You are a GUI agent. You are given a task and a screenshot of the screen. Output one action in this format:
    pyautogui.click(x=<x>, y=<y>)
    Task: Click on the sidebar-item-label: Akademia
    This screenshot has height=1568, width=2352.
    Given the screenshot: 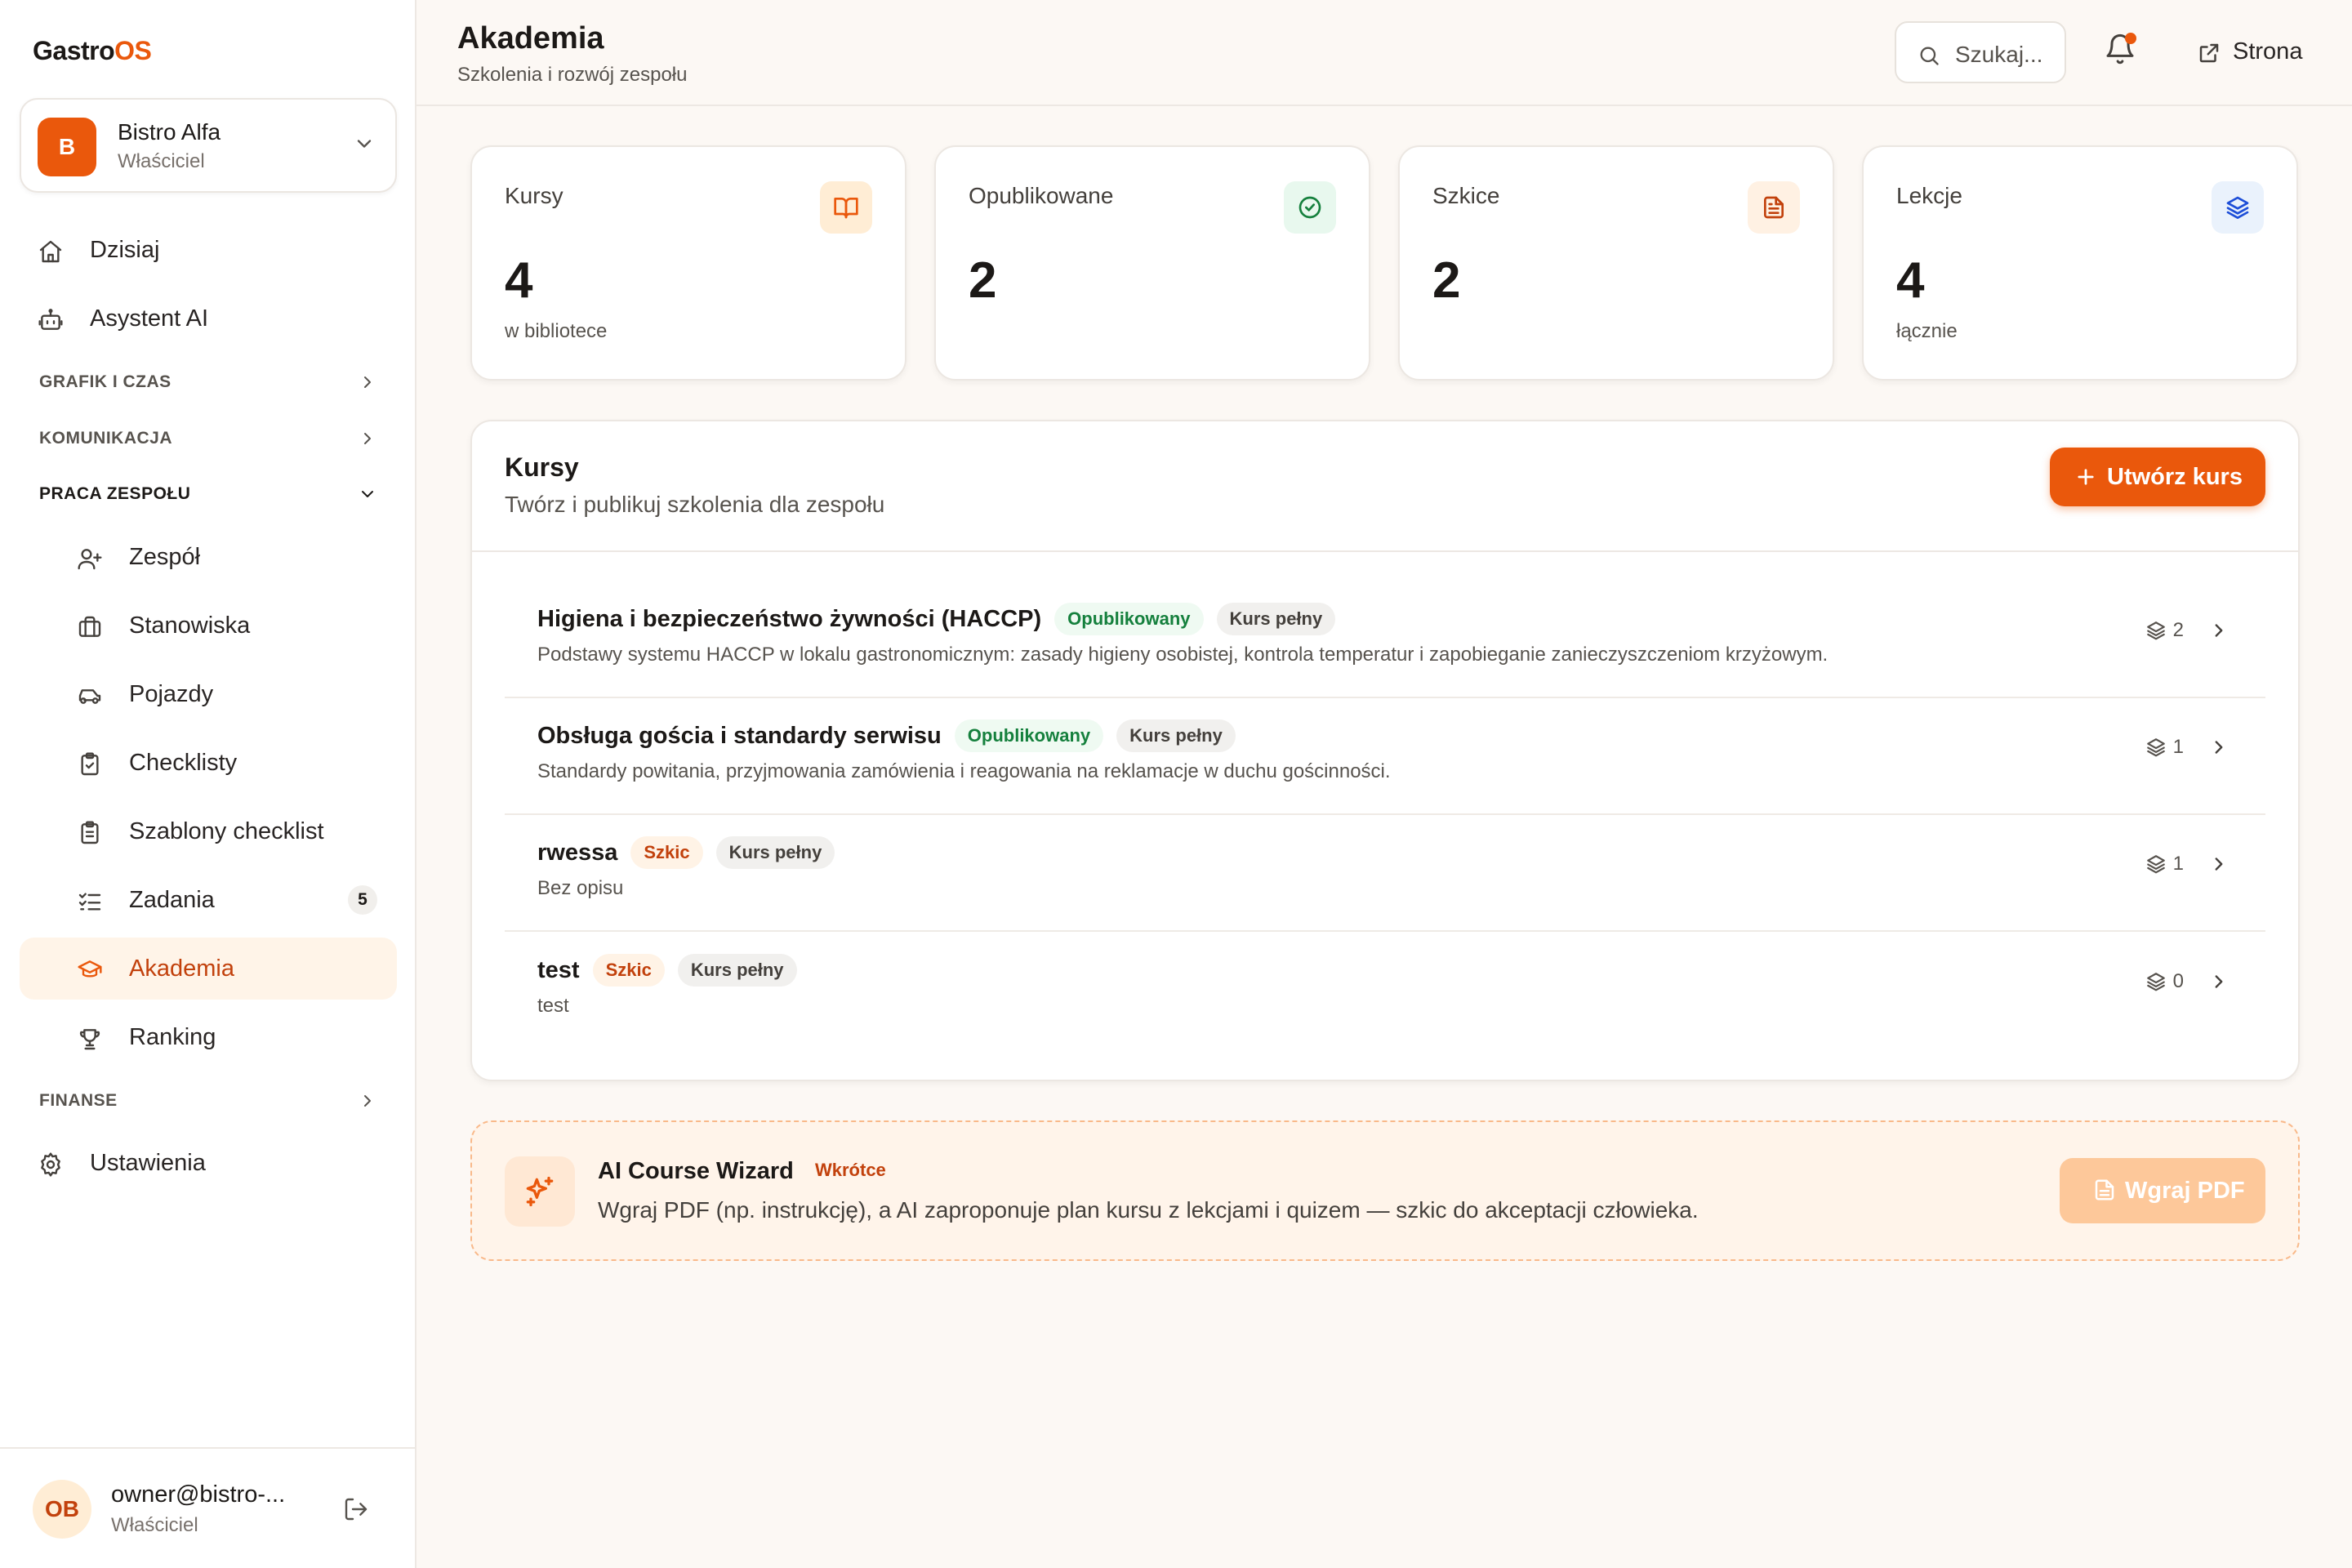 What is the action you would take?
    pyautogui.click(x=181, y=968)
    